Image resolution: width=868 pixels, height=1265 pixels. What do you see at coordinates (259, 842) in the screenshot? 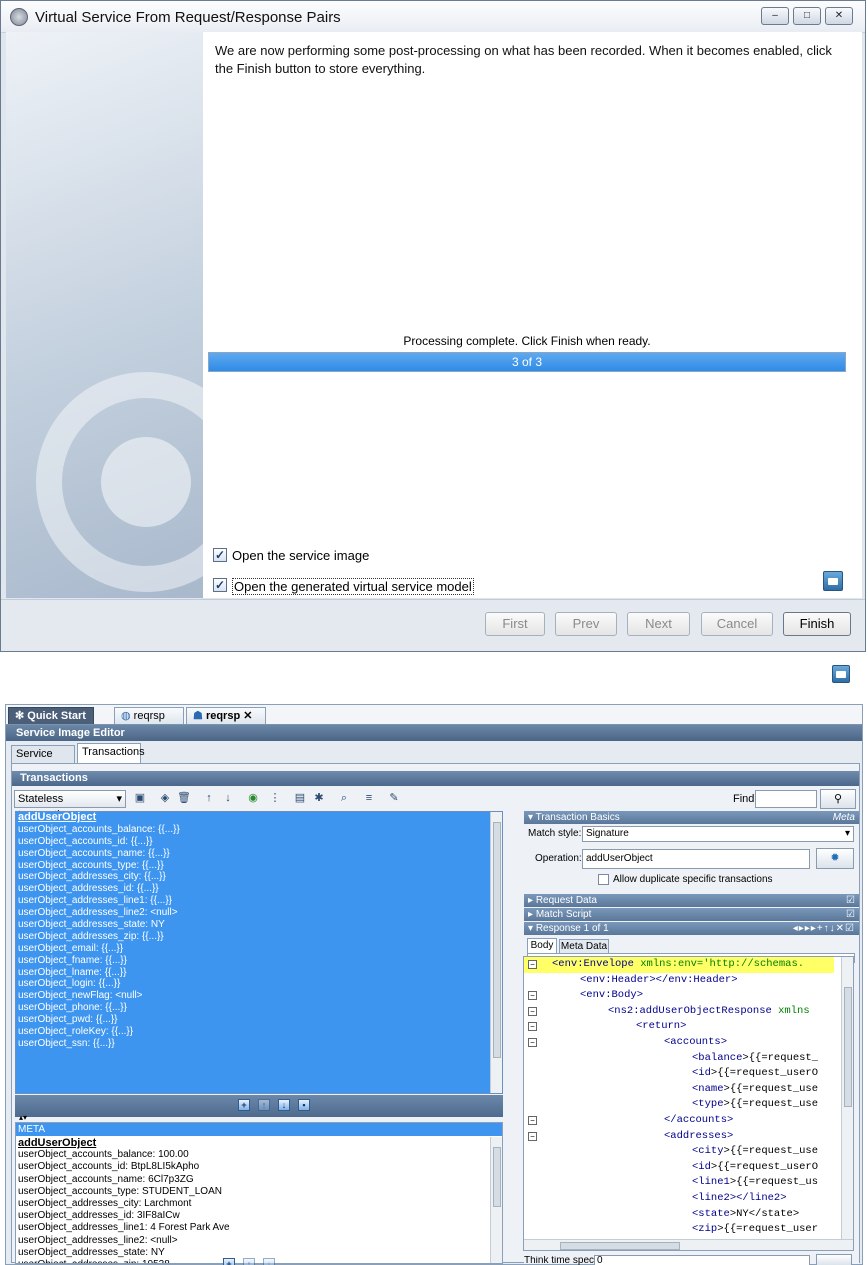
I see `list-item: userObject_accounts_id: {{...}}` at bounding box center [259, 842].